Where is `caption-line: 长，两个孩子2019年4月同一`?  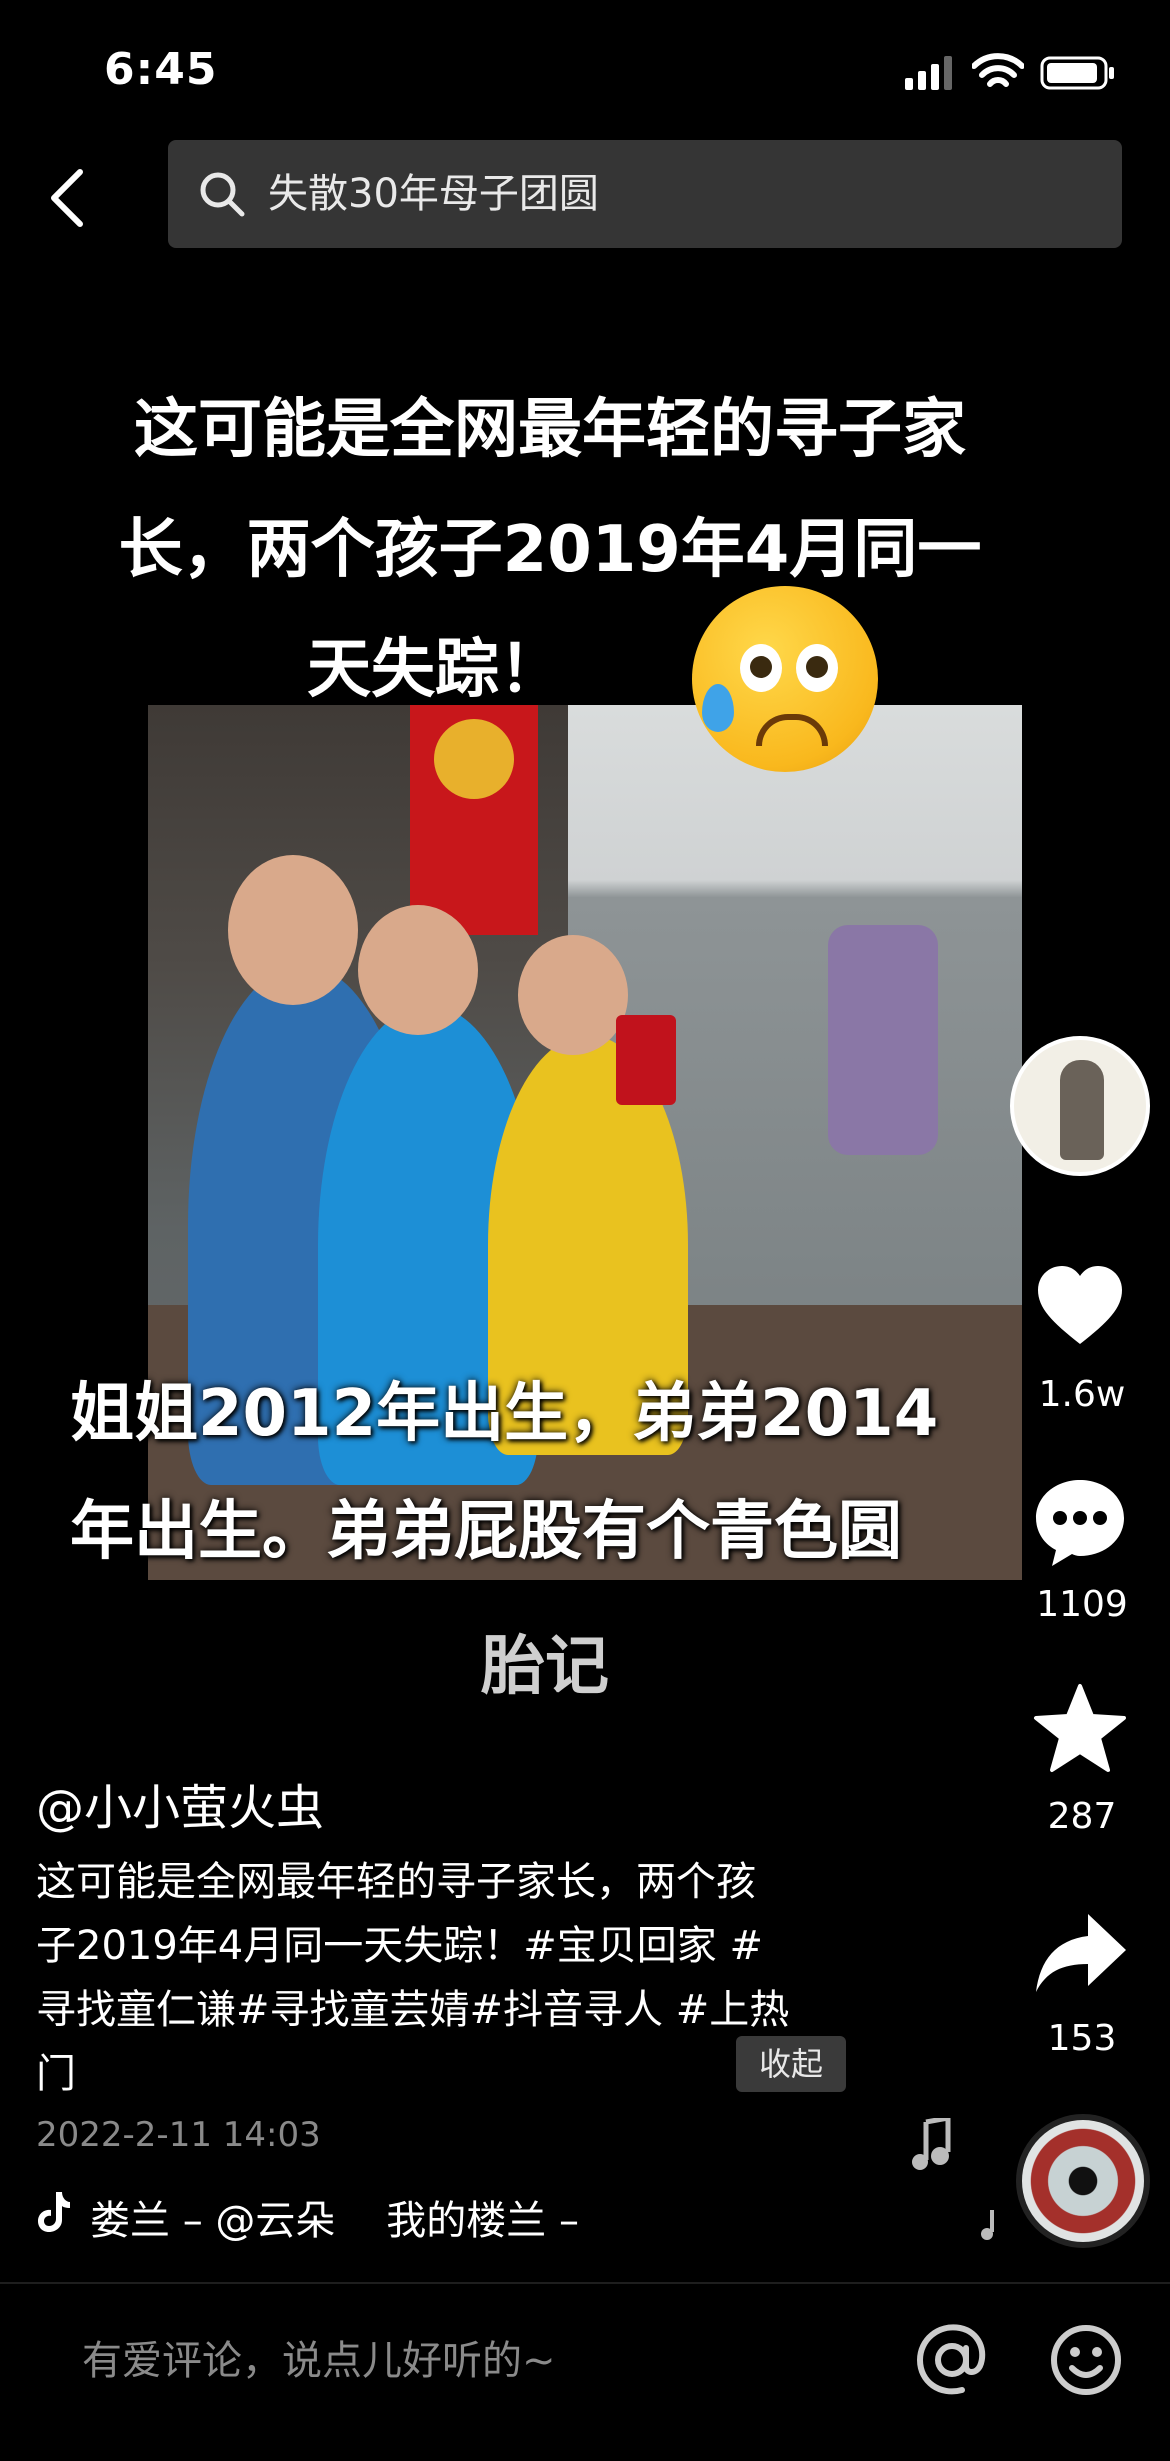
caption-line: 长，两个孩子2019年4月同一 is located at coordinates (550, 550).